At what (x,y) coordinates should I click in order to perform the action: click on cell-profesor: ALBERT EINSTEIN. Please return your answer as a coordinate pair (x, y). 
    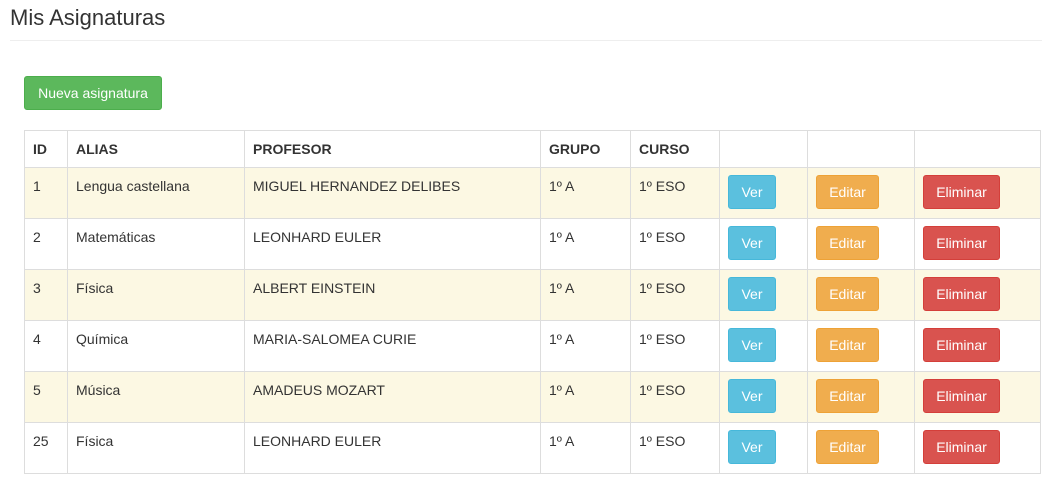
    Looking at the image, I should click on (392, 295).